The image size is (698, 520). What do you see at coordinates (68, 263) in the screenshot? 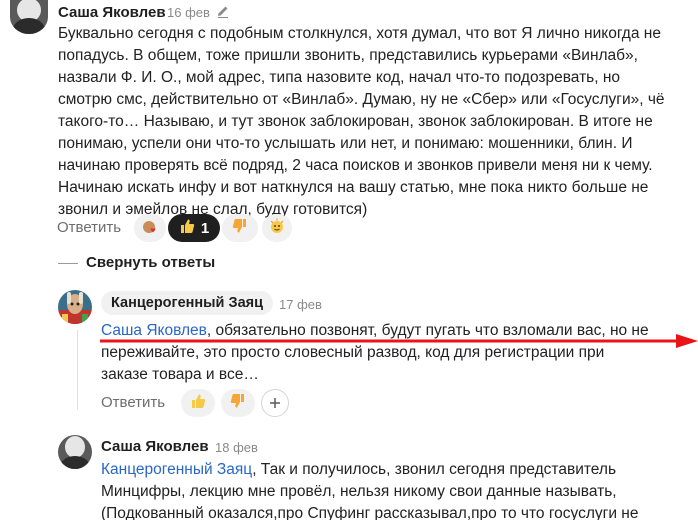
I see `collapse-divider` at bounding box center [68, 263].